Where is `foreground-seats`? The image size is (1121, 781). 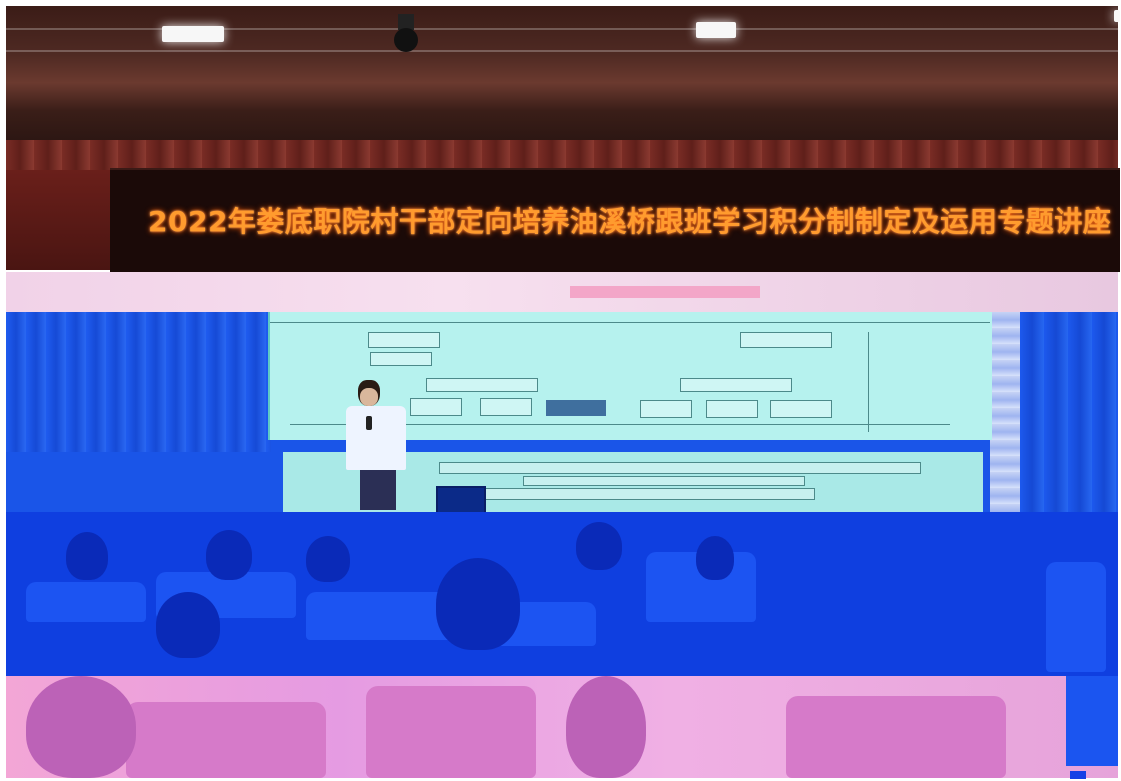 foreground-seats is located at coordinates (562, 727).